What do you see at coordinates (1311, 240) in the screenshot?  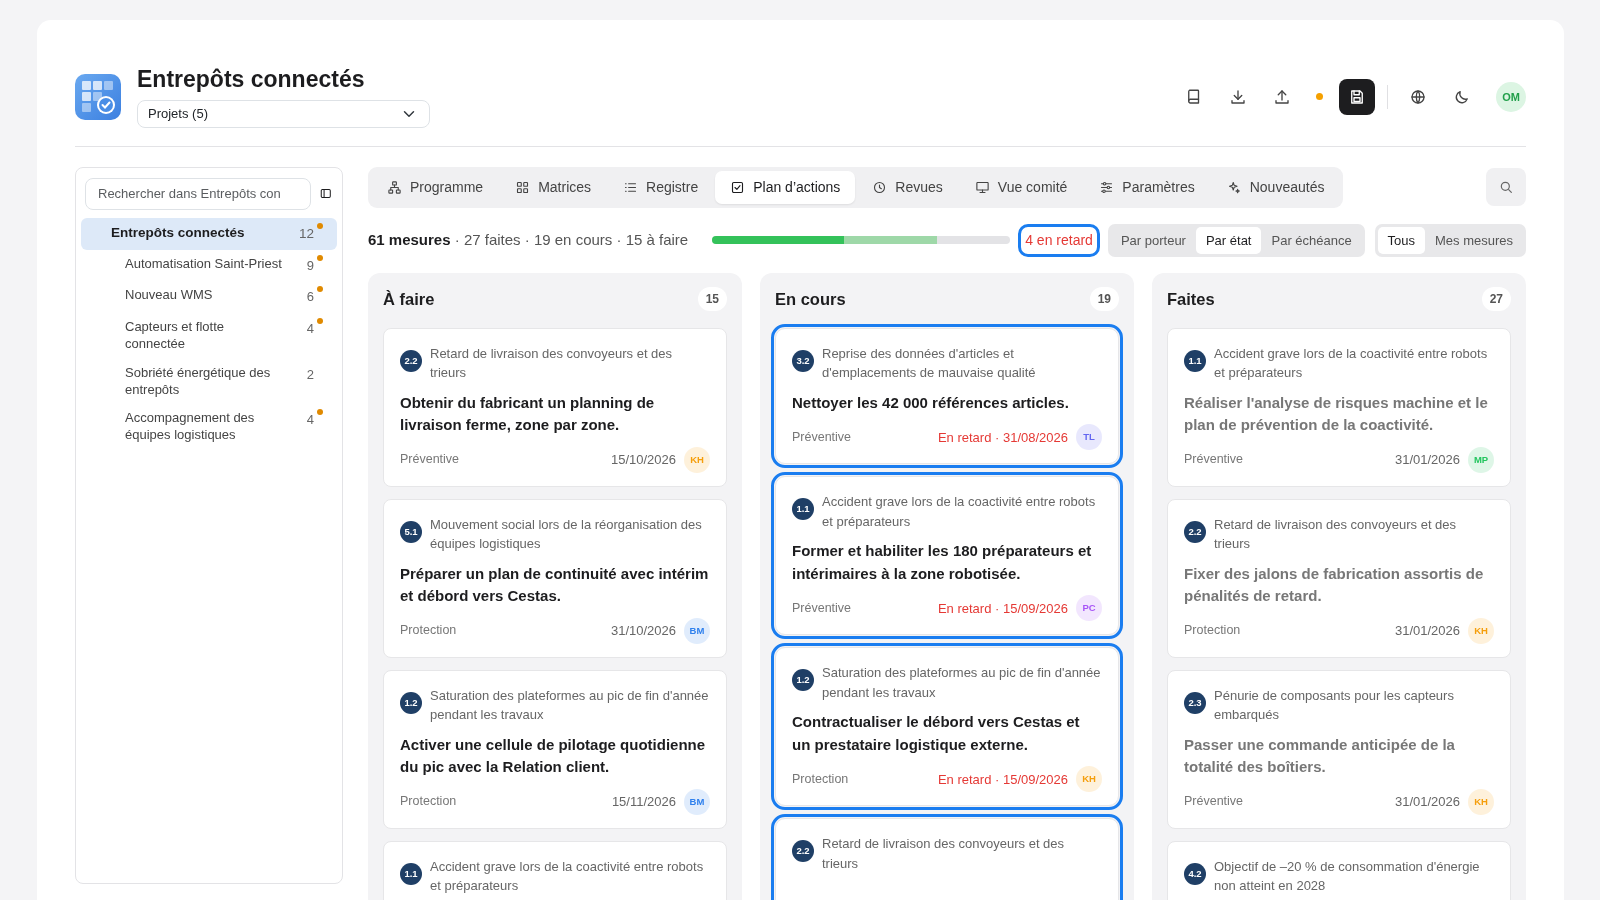 I see `segment-button: Par échéance` at bounding box center [1311, 240].